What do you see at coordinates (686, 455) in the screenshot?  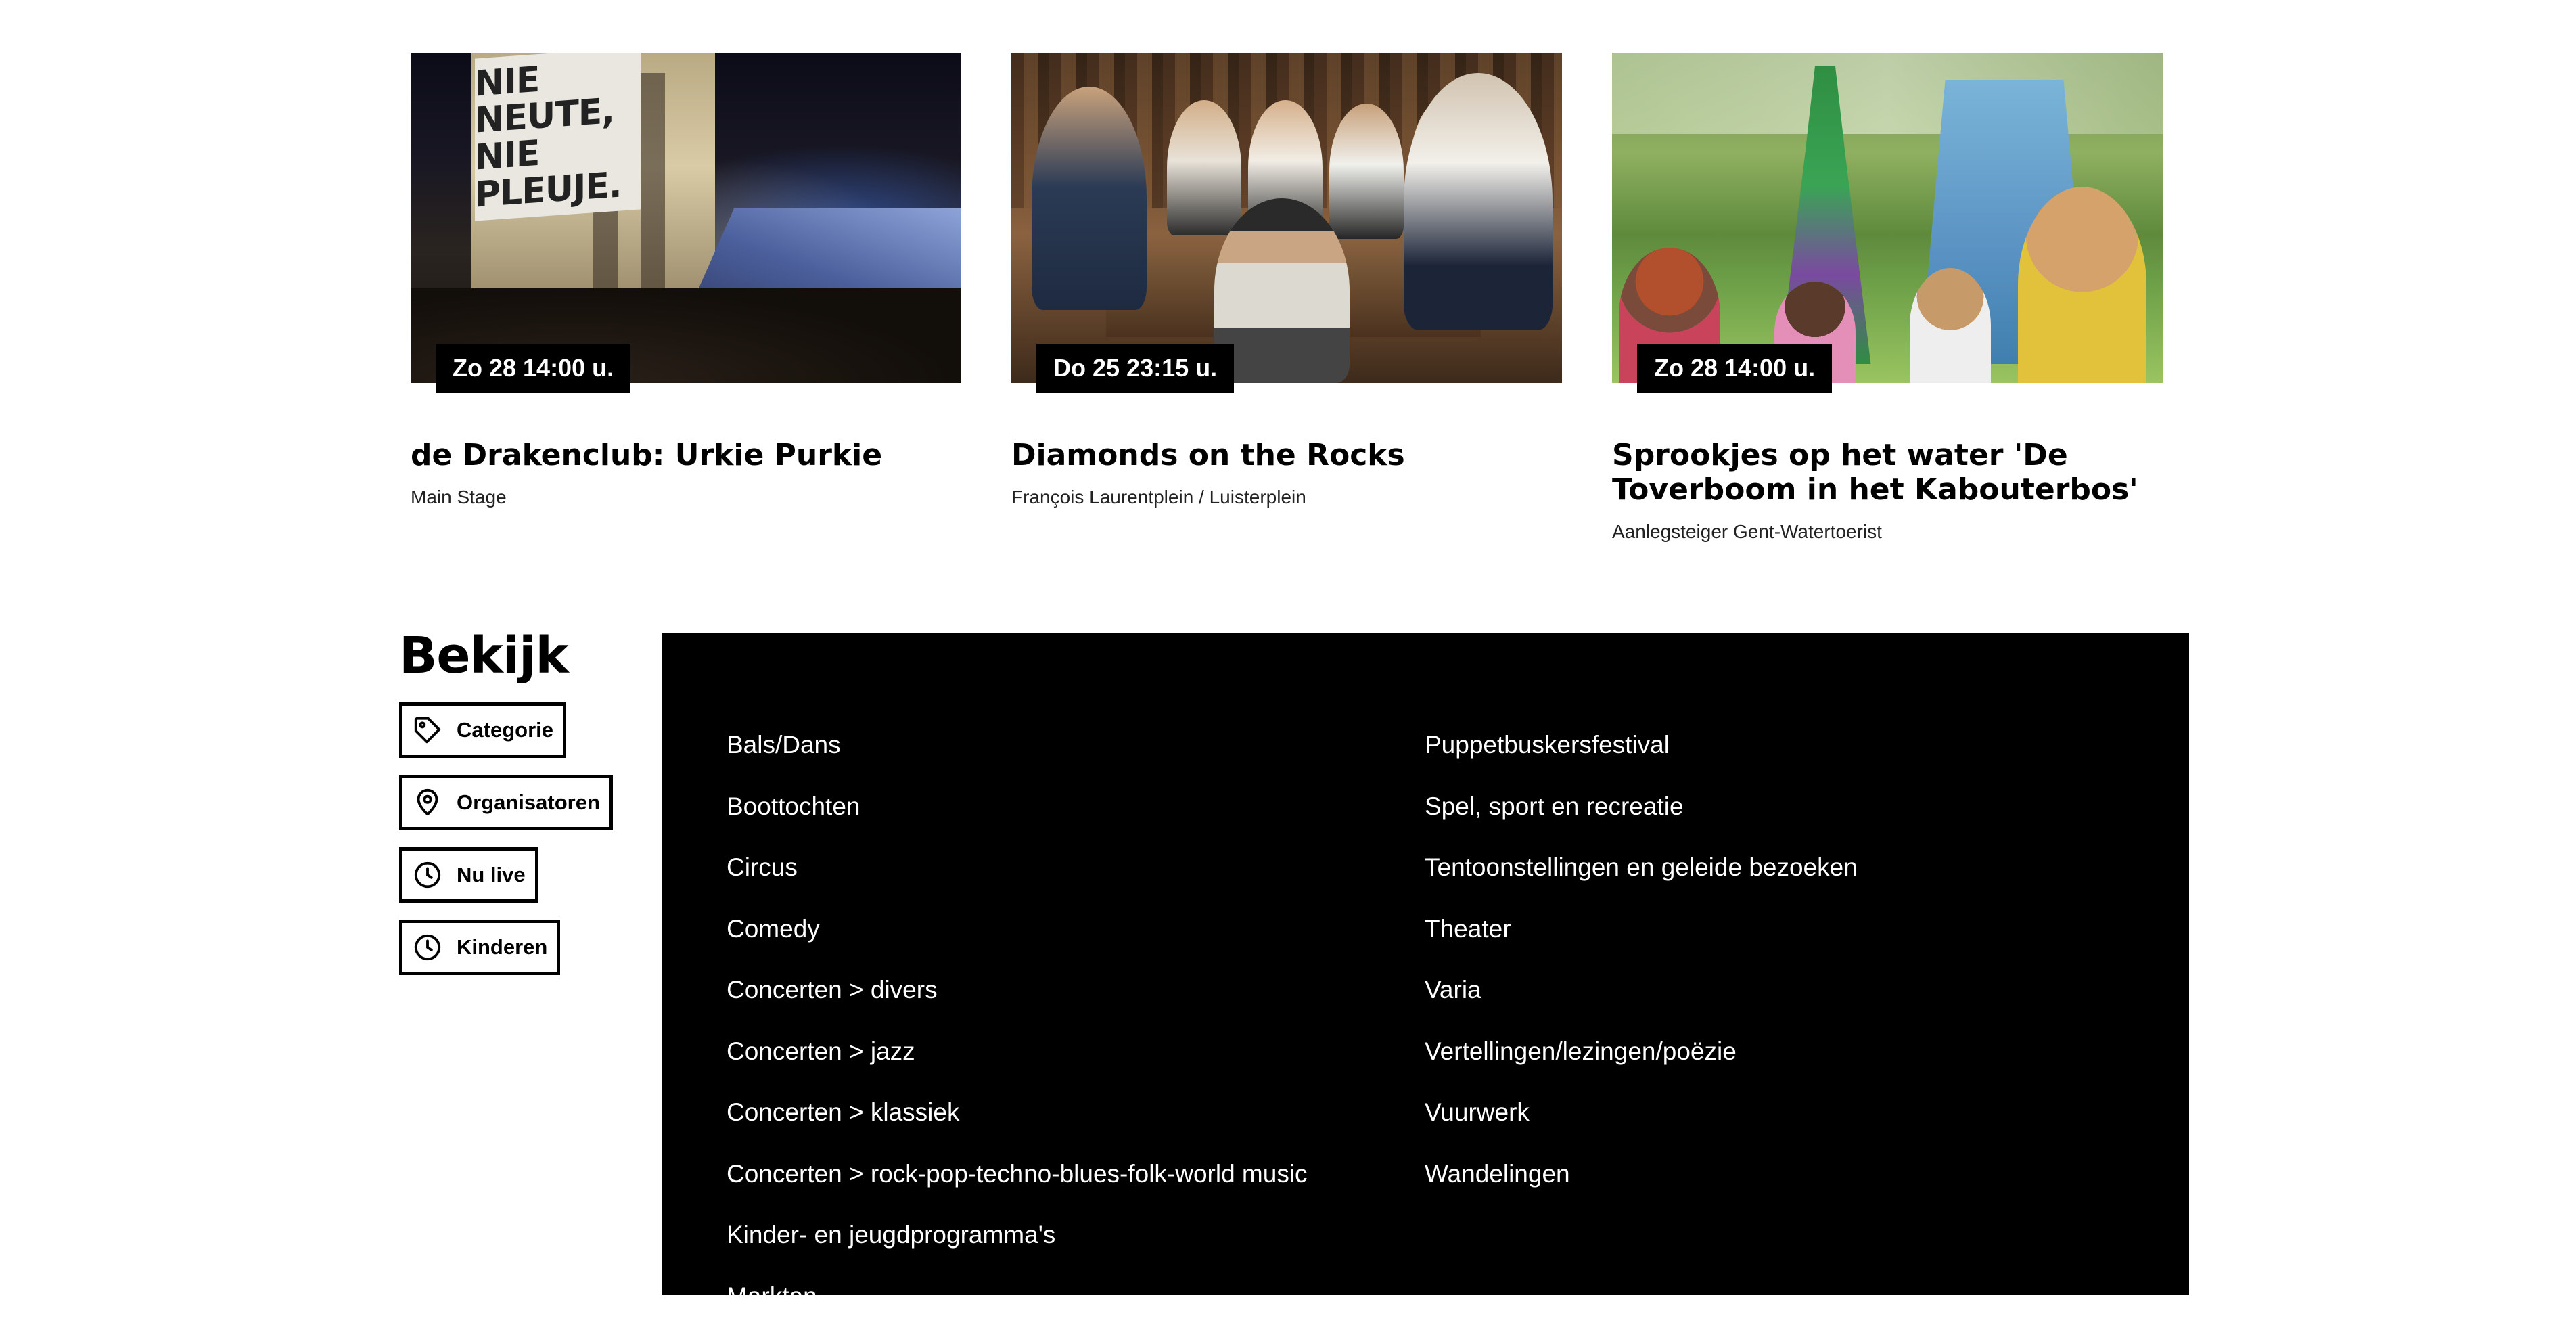 I see `event-title: de Drakenclub: Urkie Purkie` at bounding box center [686, 455].